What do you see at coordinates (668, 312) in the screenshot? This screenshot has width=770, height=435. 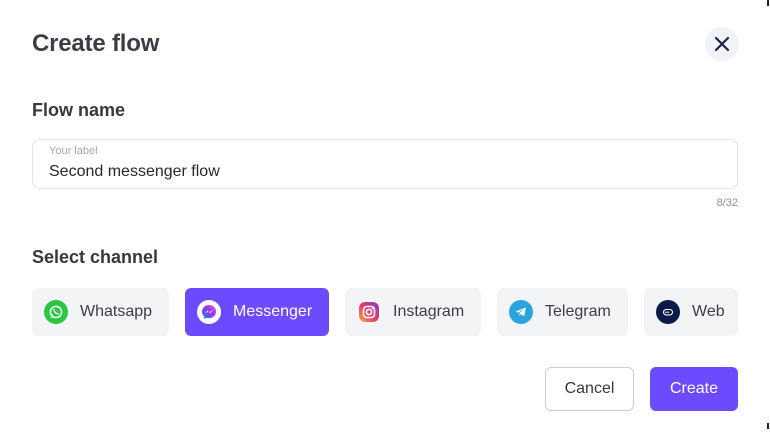 I see `web-chat-icon` at bounding box center [668, 312].